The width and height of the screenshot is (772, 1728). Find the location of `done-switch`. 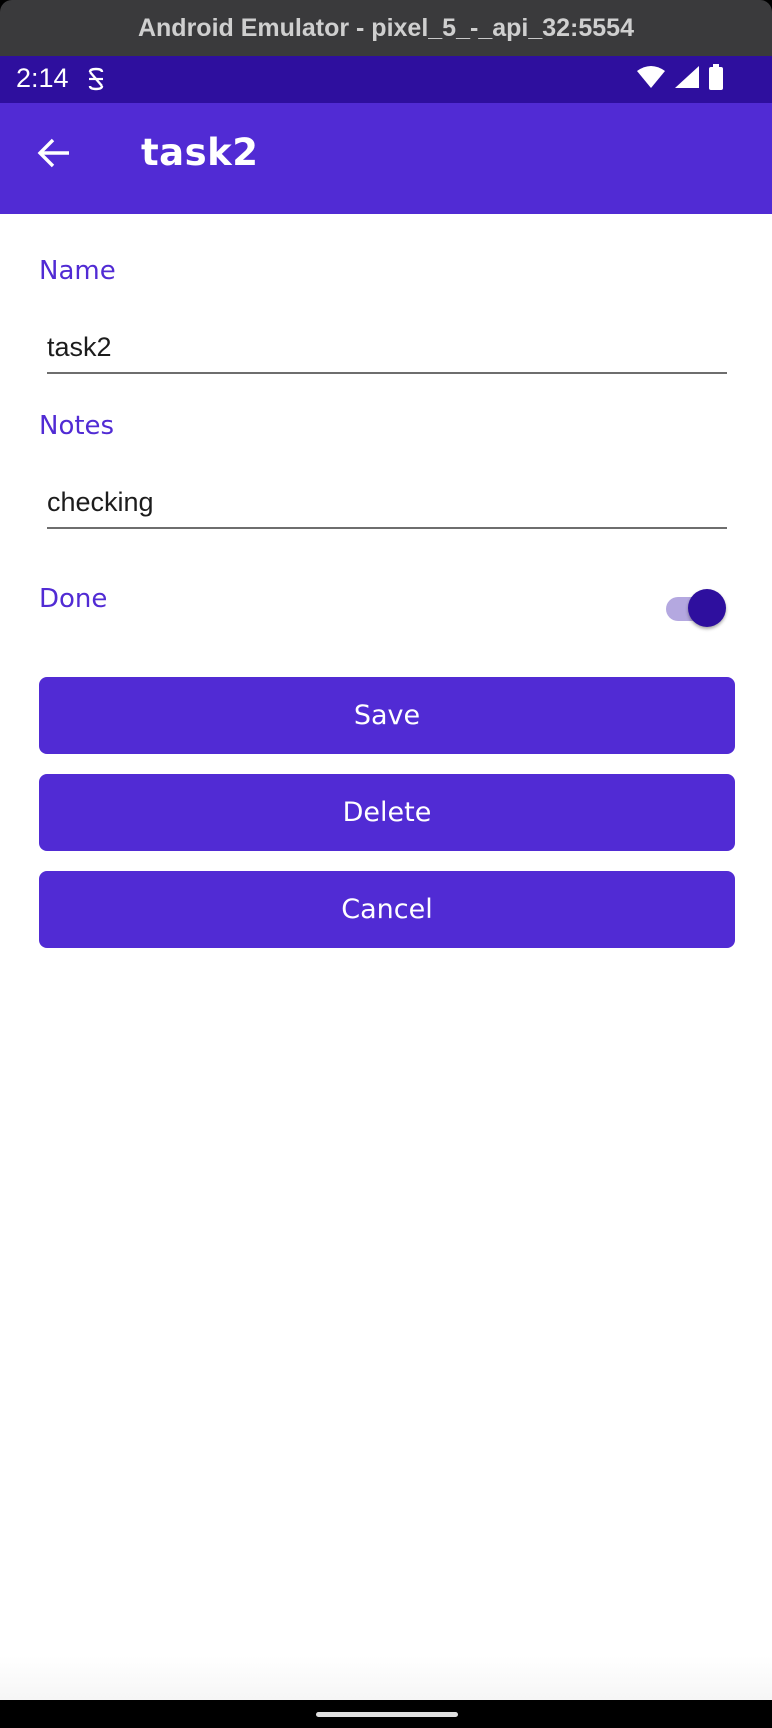

done-switch is located at coordinates (697, 609).